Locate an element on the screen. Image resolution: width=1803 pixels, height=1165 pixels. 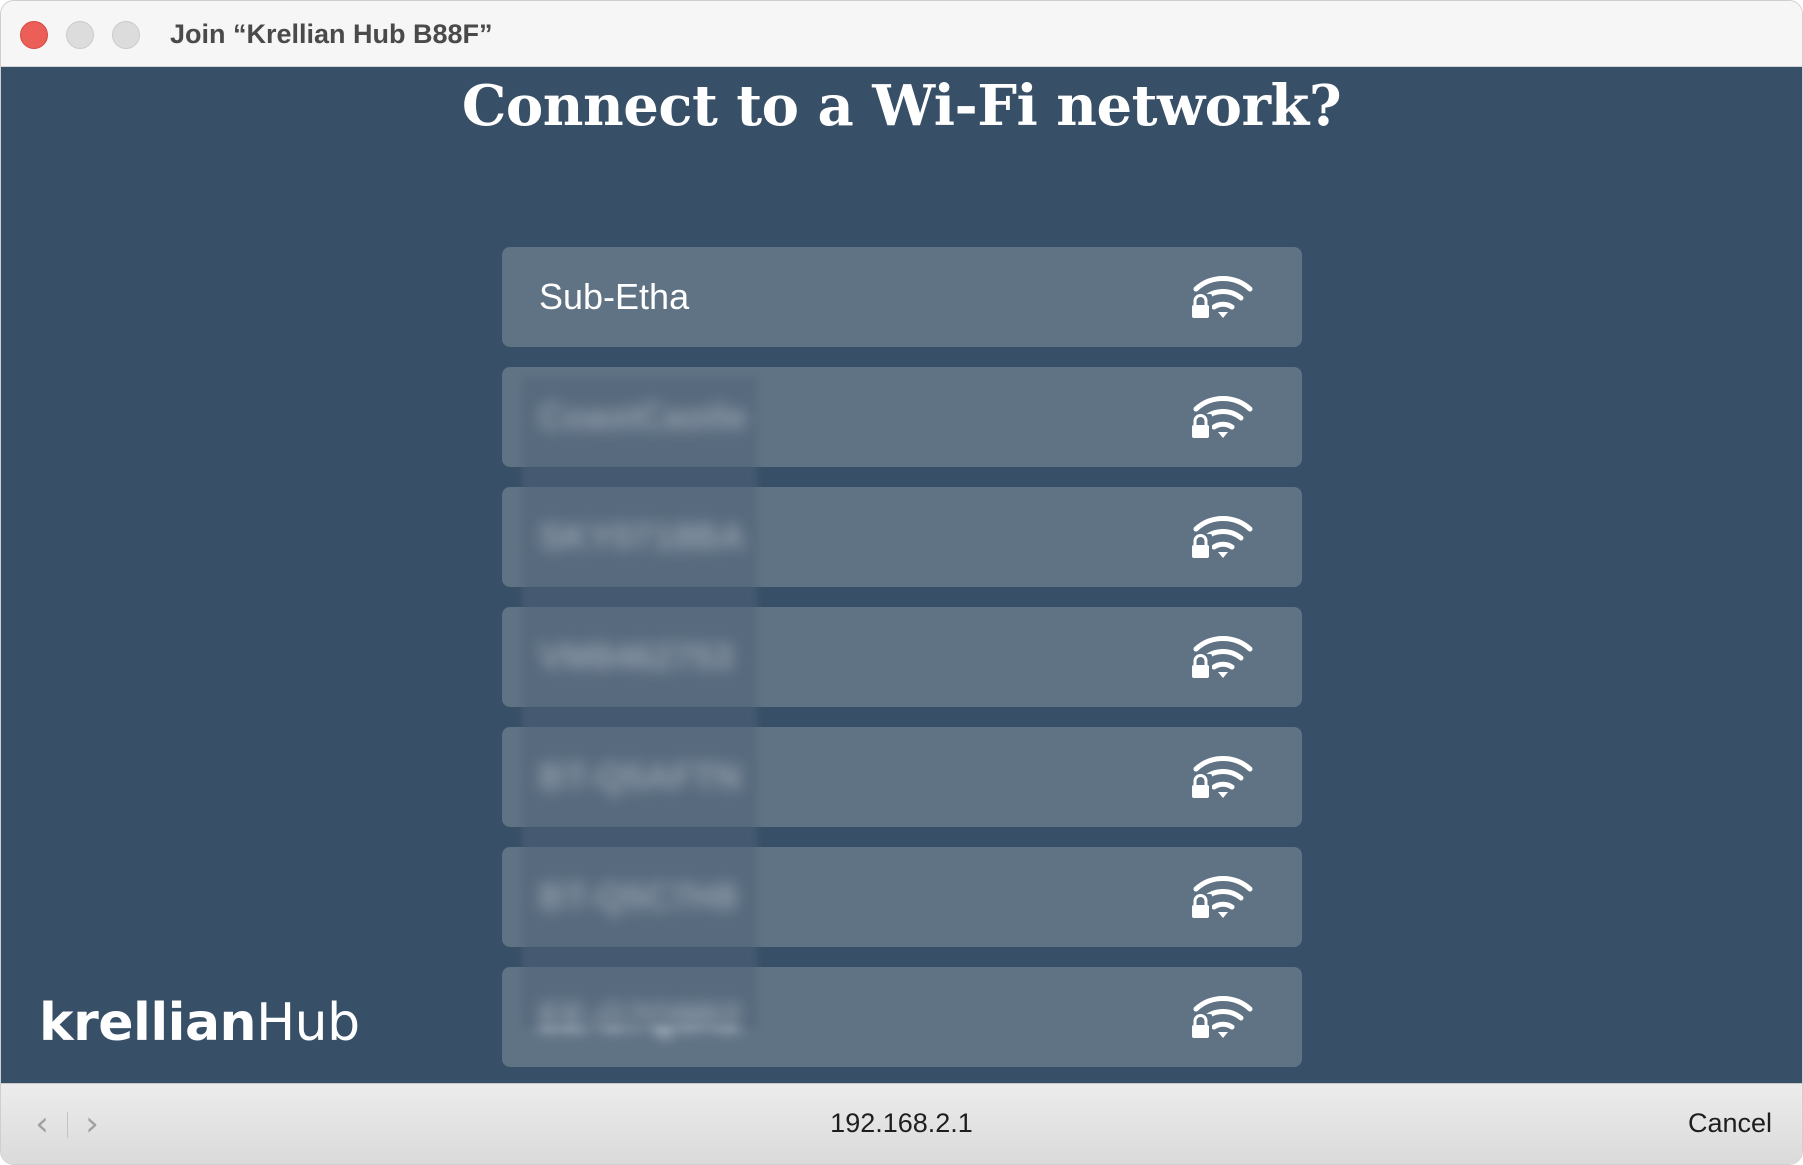
address-label: 192.168.2.1 is located at coordinates (901, 1123).